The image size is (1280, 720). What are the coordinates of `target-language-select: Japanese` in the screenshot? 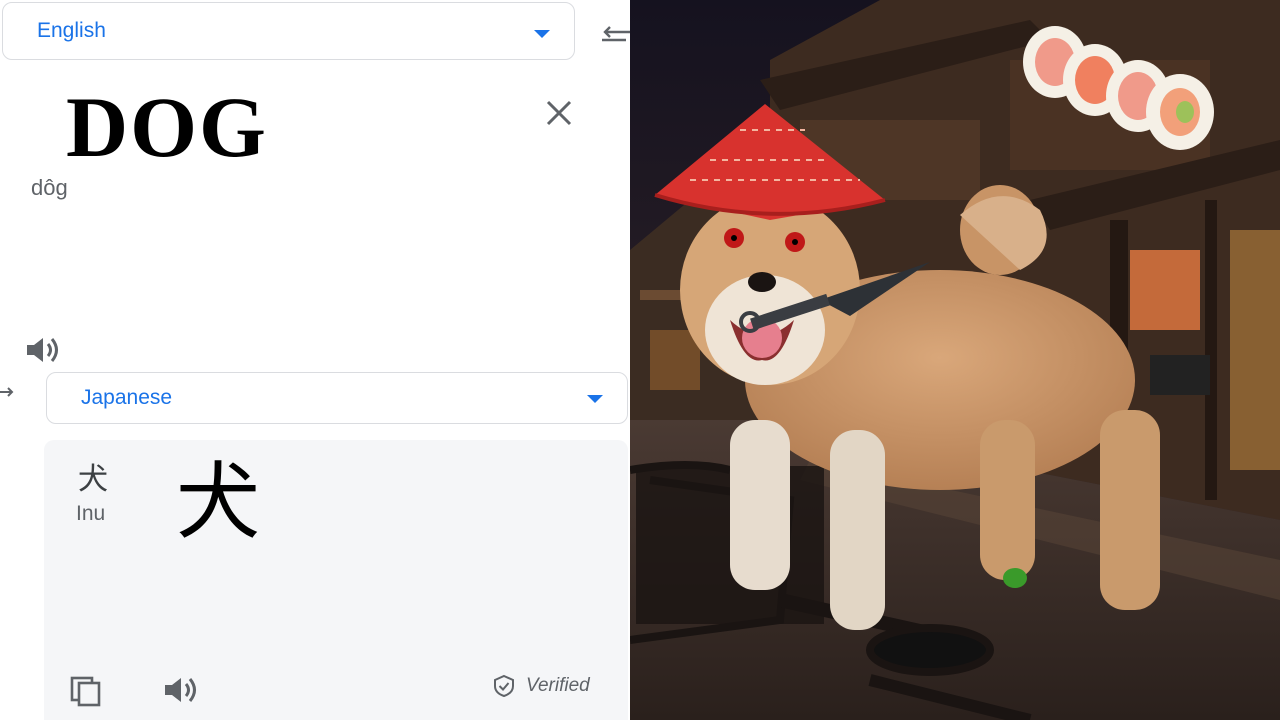 It's located at (337, 398).